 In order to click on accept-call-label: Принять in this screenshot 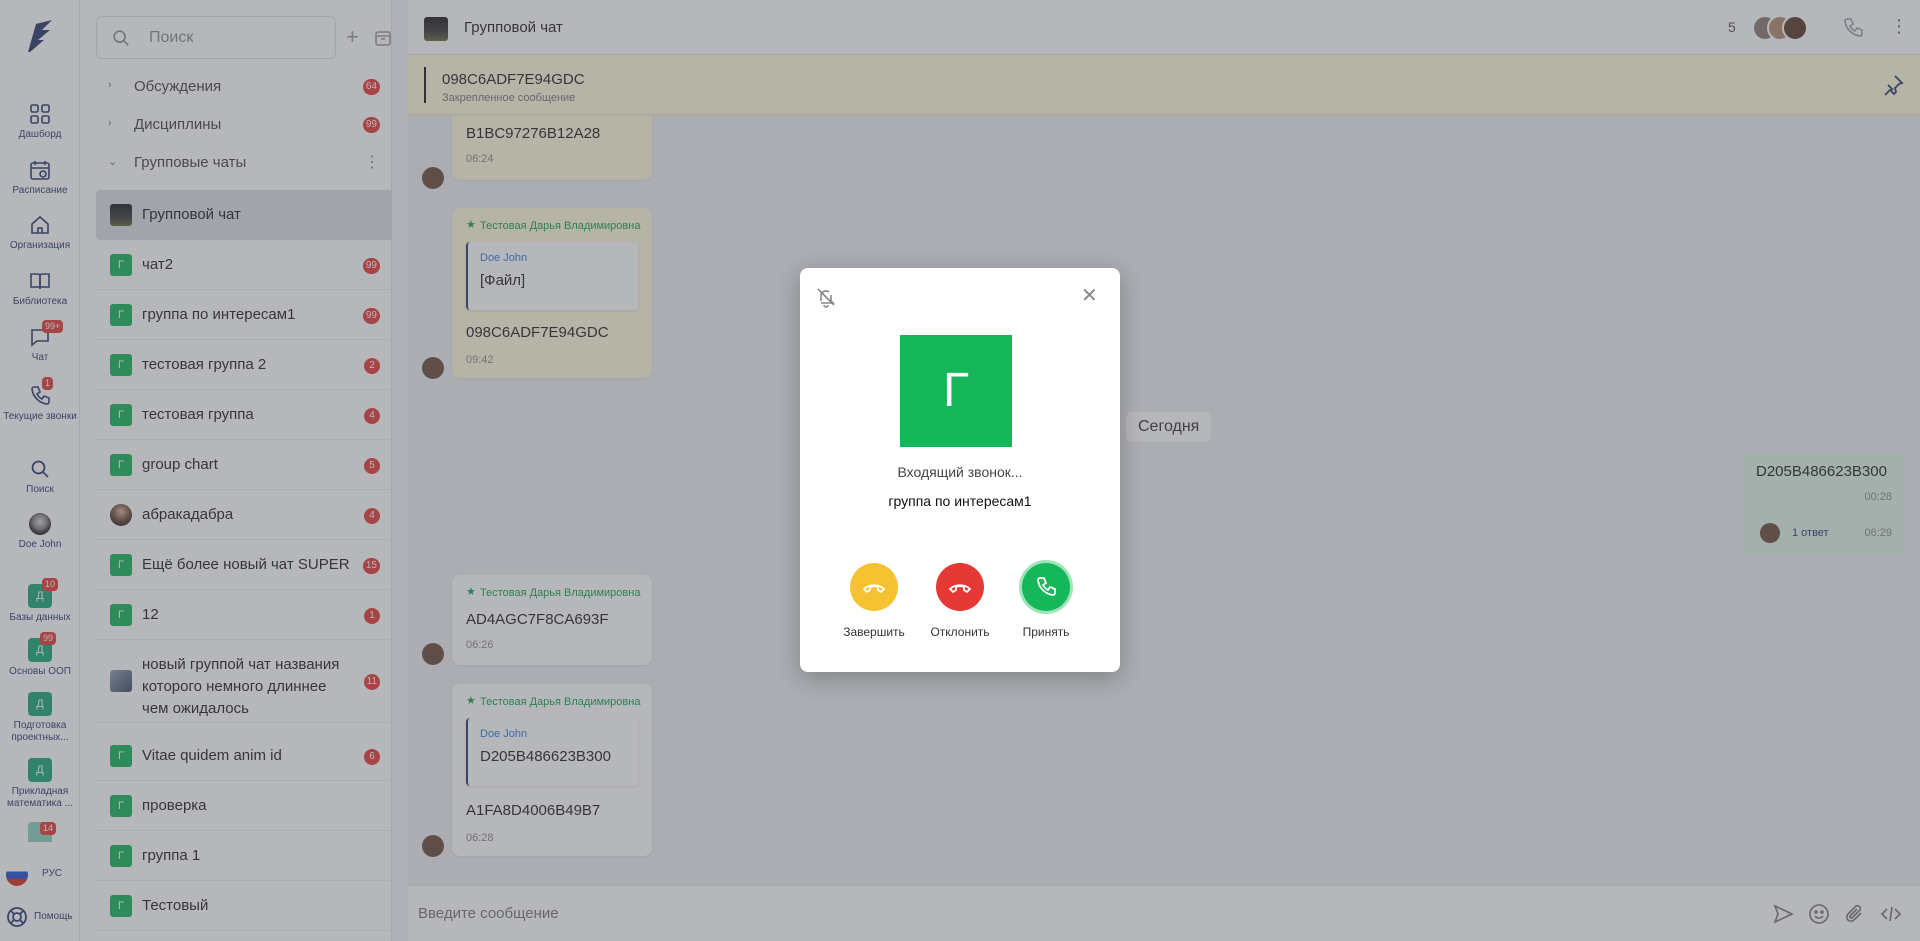, I will do `click(1046, 632)`.